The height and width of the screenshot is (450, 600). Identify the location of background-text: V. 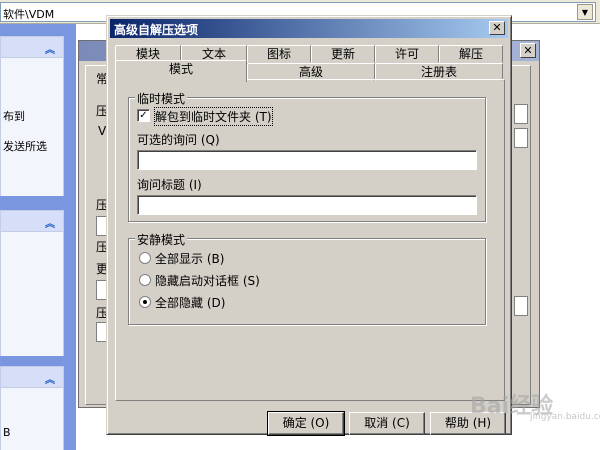
(102, 131).